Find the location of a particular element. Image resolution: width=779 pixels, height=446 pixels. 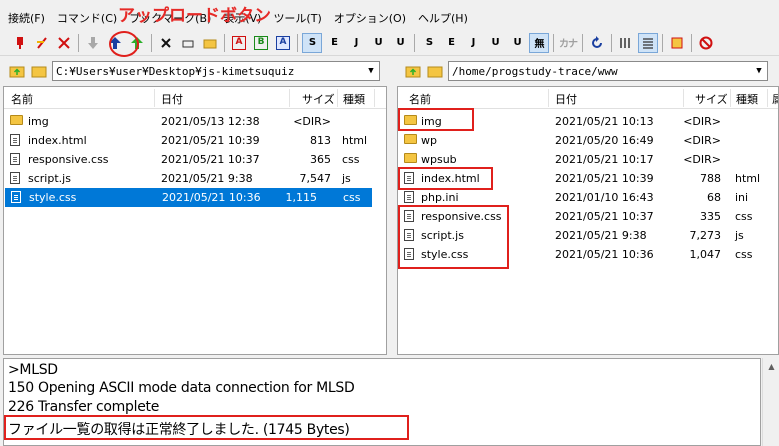

disconnect-icon is located at coordinates (64, 43).